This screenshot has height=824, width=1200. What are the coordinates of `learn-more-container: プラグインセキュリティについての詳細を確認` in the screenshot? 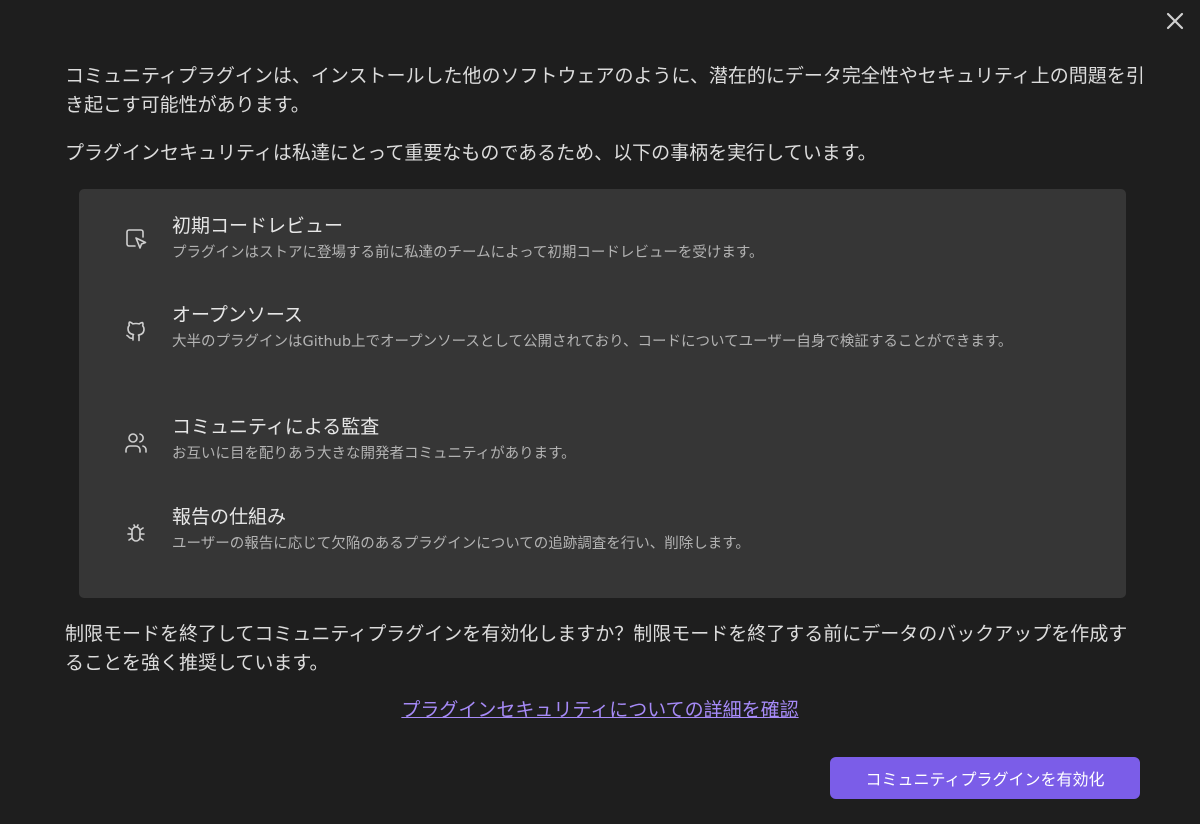 It's located at (600, 710).